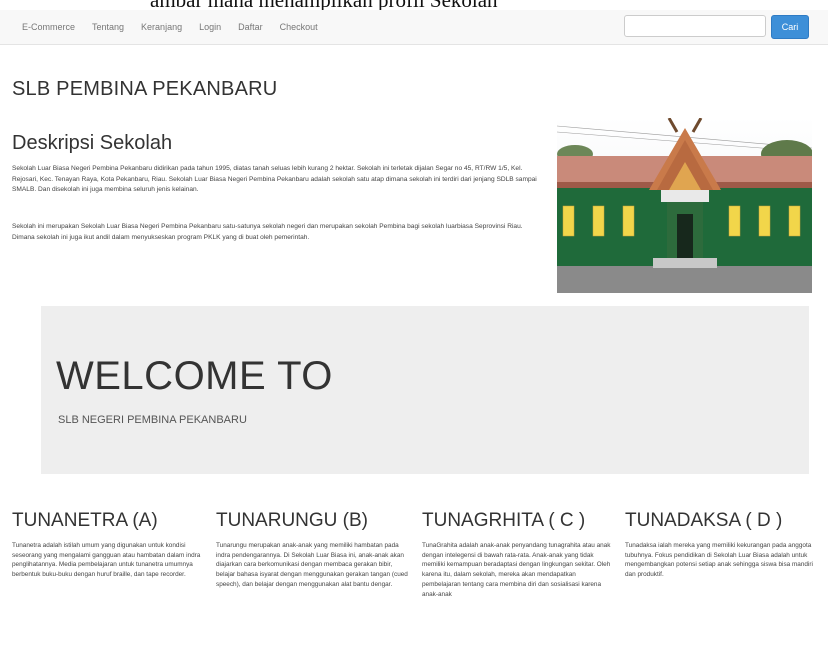 The height and width of the screenshot is (660, 828). I want to click on school-building-photo, so click(684, 205).